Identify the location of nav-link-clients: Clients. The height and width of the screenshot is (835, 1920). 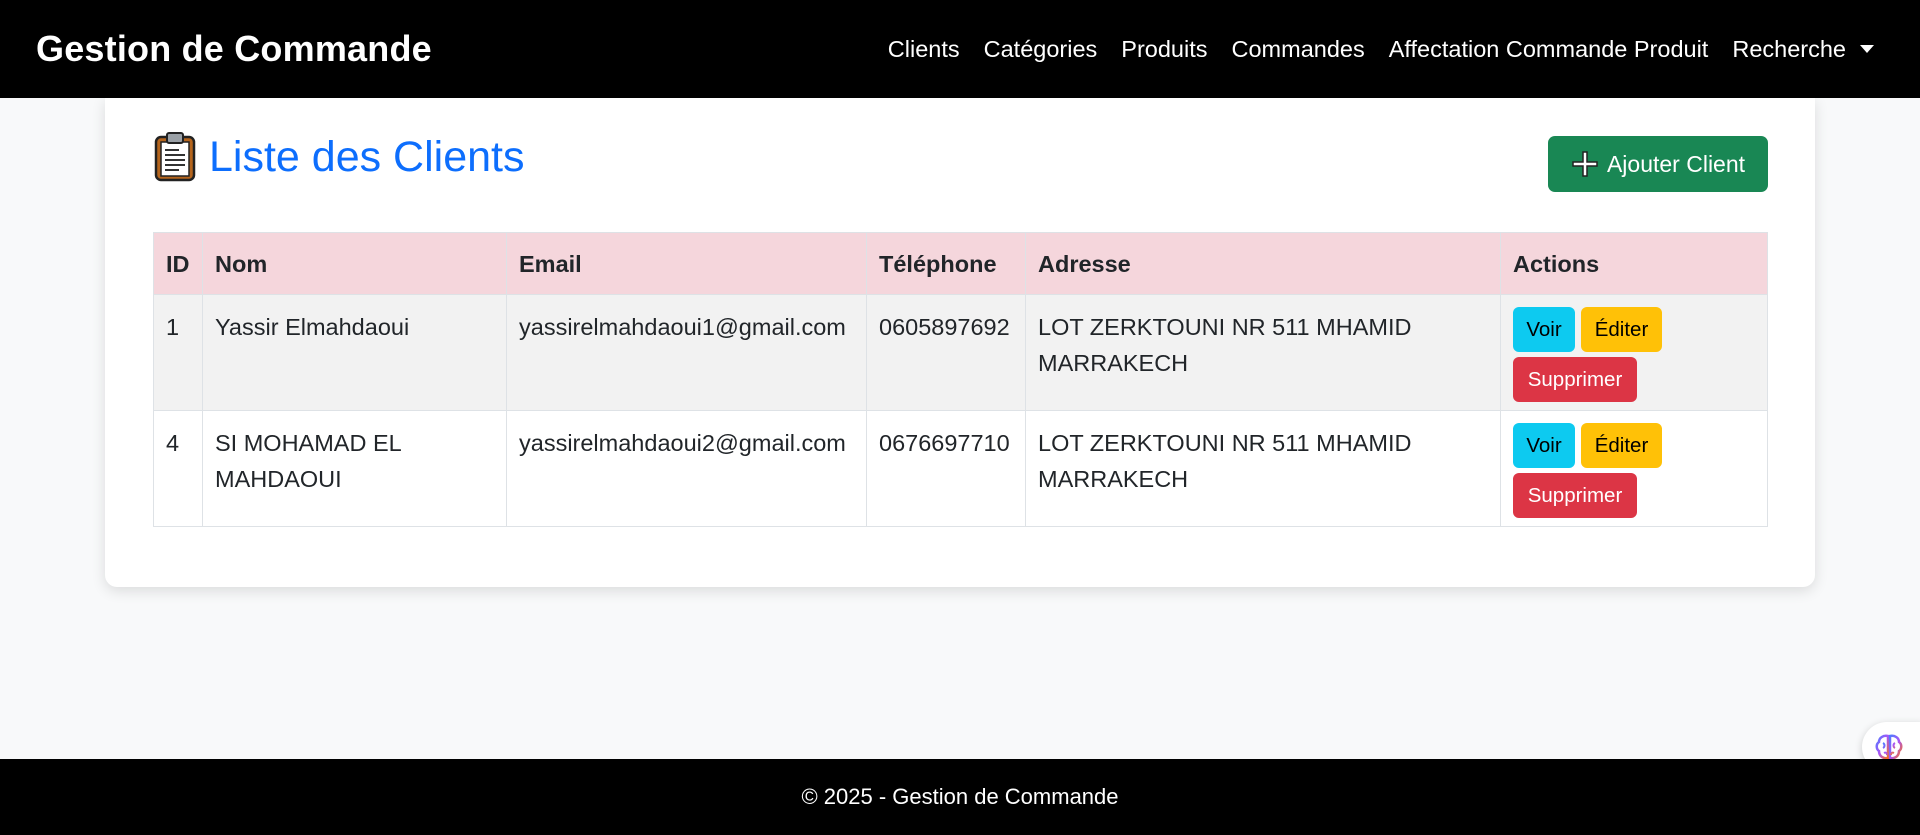
(924, 49).